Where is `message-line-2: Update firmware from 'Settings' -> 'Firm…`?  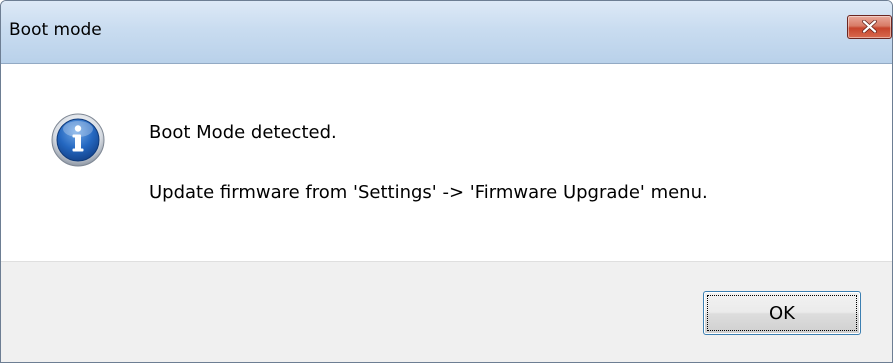 message-line-2: Update firmware from 'Settings' -> 'Firm… is located at coordinates (428, 192).